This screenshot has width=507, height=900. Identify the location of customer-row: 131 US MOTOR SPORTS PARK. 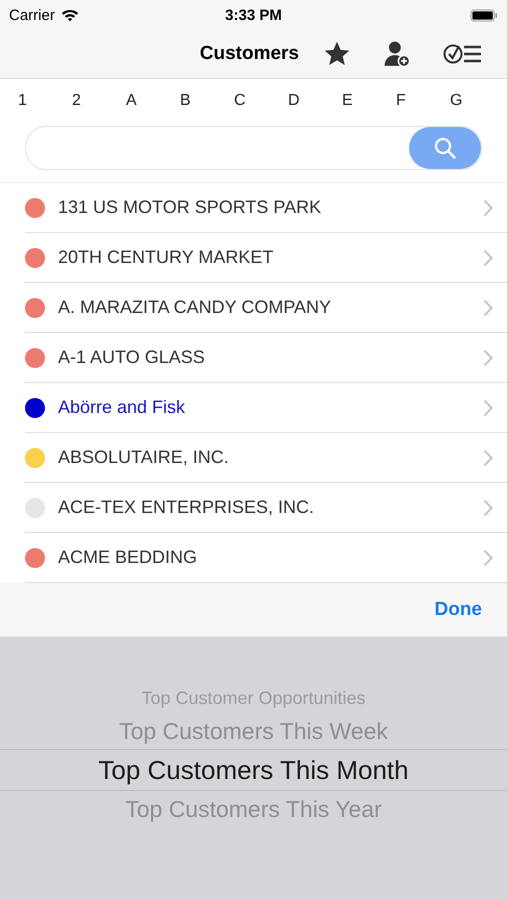
(266, 208).